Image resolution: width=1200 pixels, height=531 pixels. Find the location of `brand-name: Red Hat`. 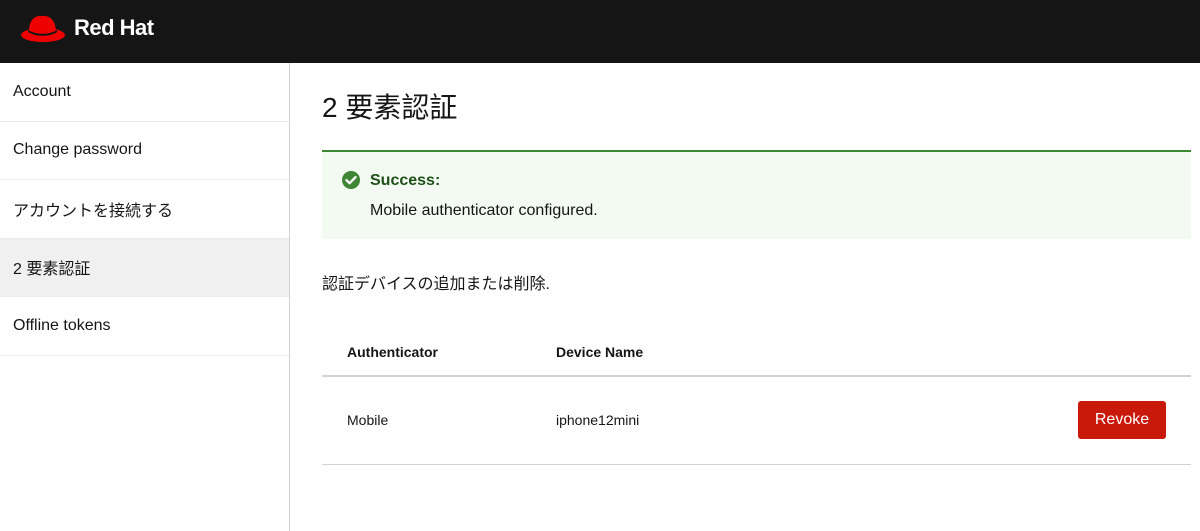

brand-name: Red Hat is located at coordinates (114, 27).